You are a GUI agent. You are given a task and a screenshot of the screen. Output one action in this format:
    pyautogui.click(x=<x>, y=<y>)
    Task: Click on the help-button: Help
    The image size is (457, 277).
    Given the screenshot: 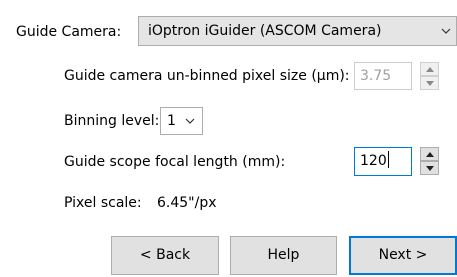 What is the action you would take?
    pyautogui.click(x=283, y=255)
    